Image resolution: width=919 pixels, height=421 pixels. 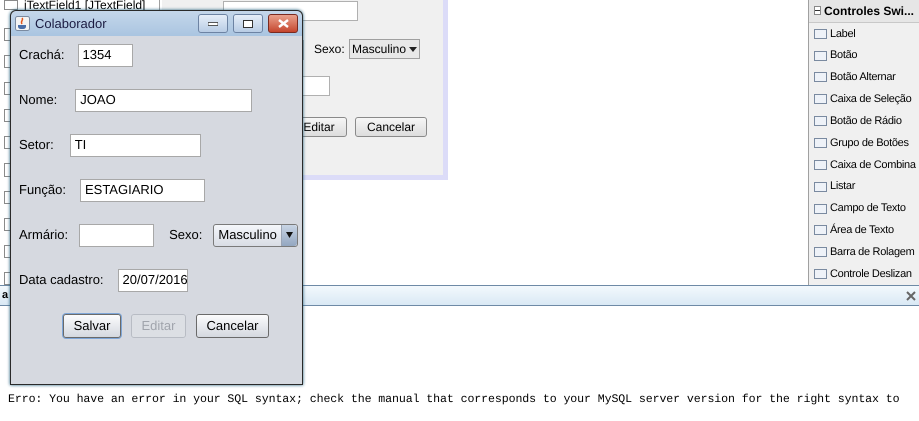 I want to click on field-label: Setor:, so click(x=36, y=145).